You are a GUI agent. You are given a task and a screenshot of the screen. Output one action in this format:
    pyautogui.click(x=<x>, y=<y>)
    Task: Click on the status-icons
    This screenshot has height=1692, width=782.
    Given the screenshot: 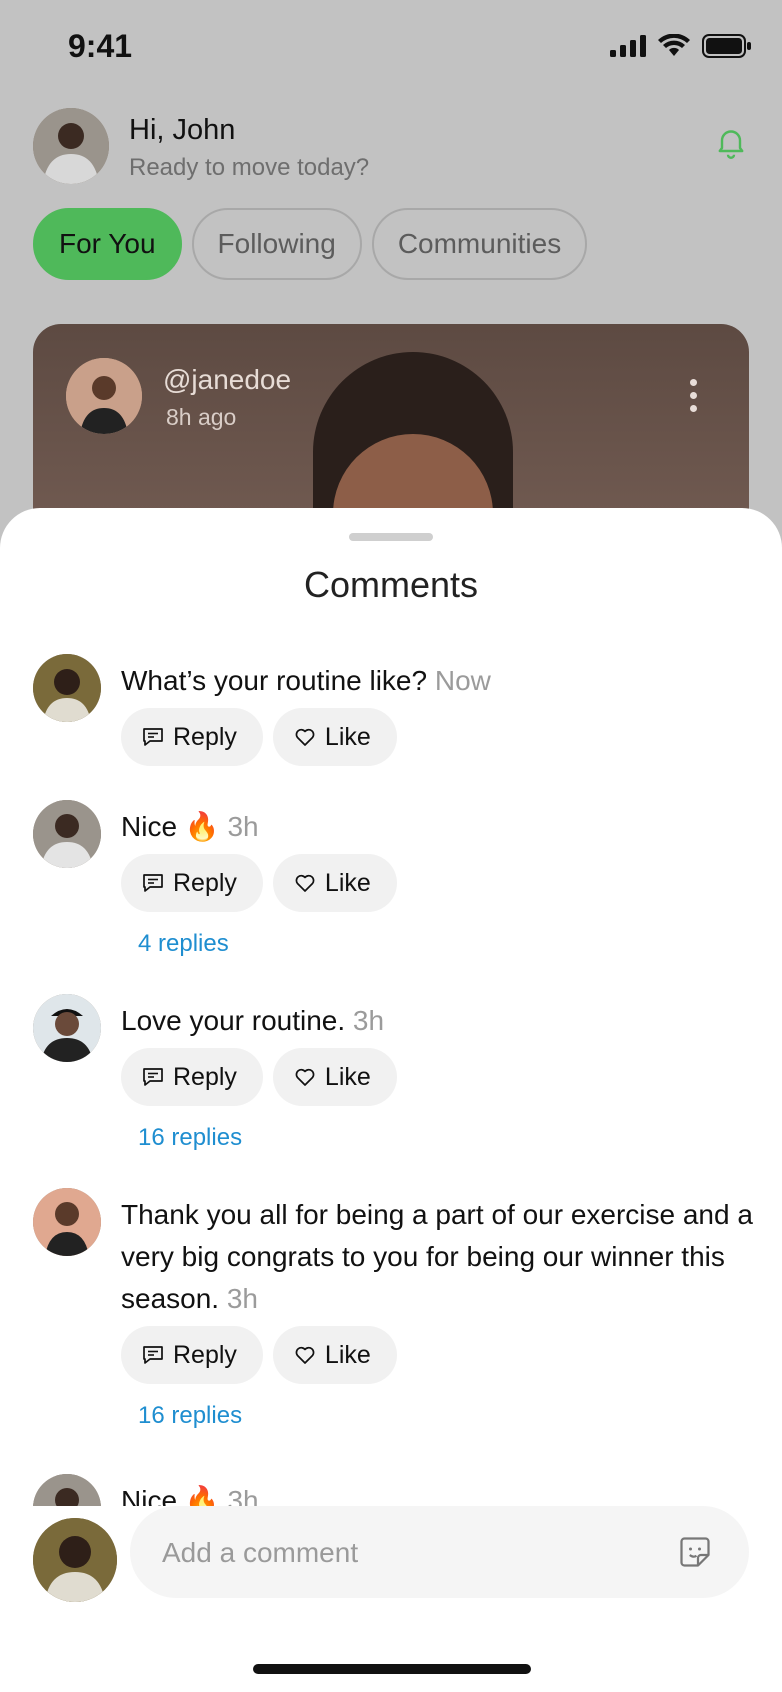 What is the action you would take?
    pyautogui.click(x=681, y=46)
    